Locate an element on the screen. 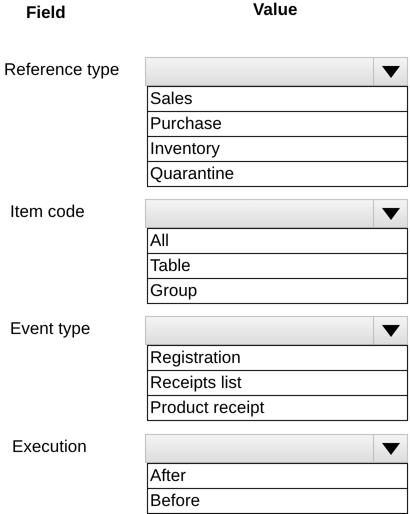 The height and width of the screenshot is (514, 410). dropdown-option: Sales is located at coordinates (277, 98).